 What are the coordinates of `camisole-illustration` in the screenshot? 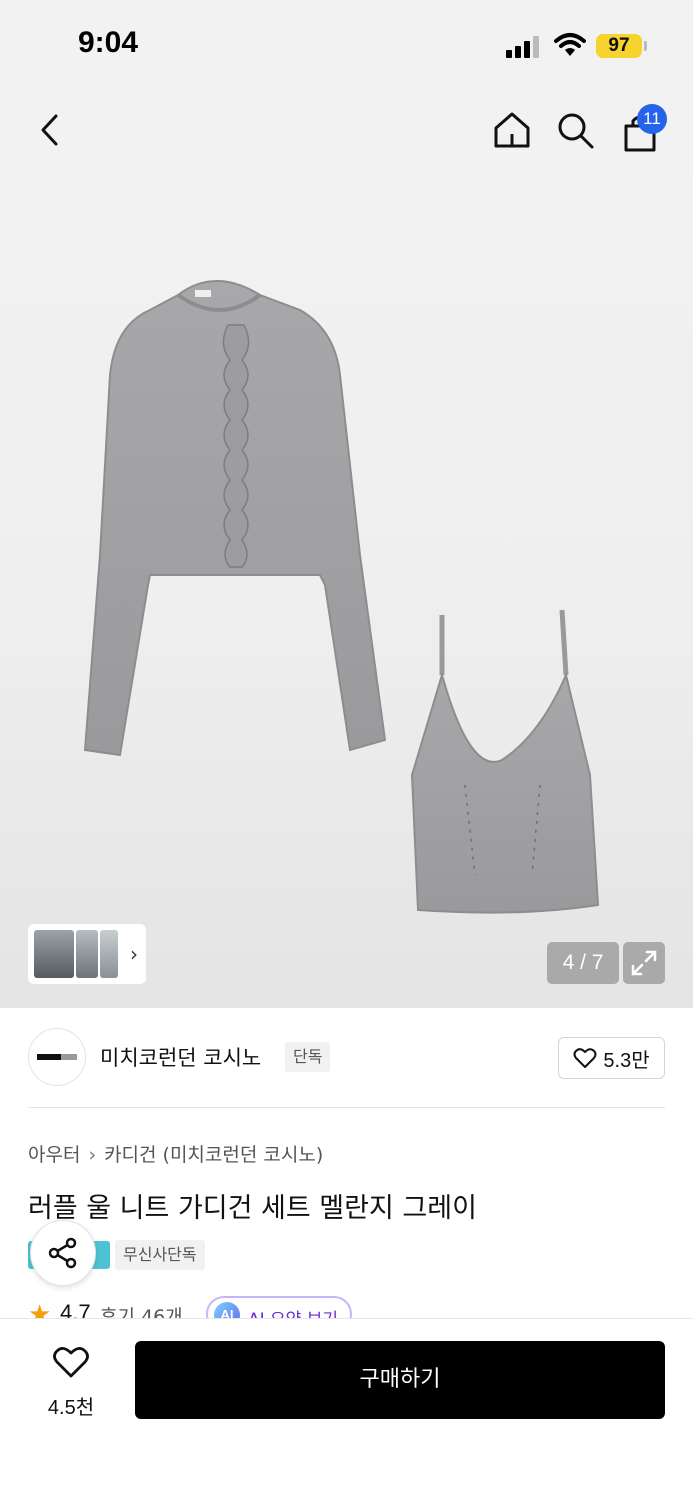 It's located at (505, 761).